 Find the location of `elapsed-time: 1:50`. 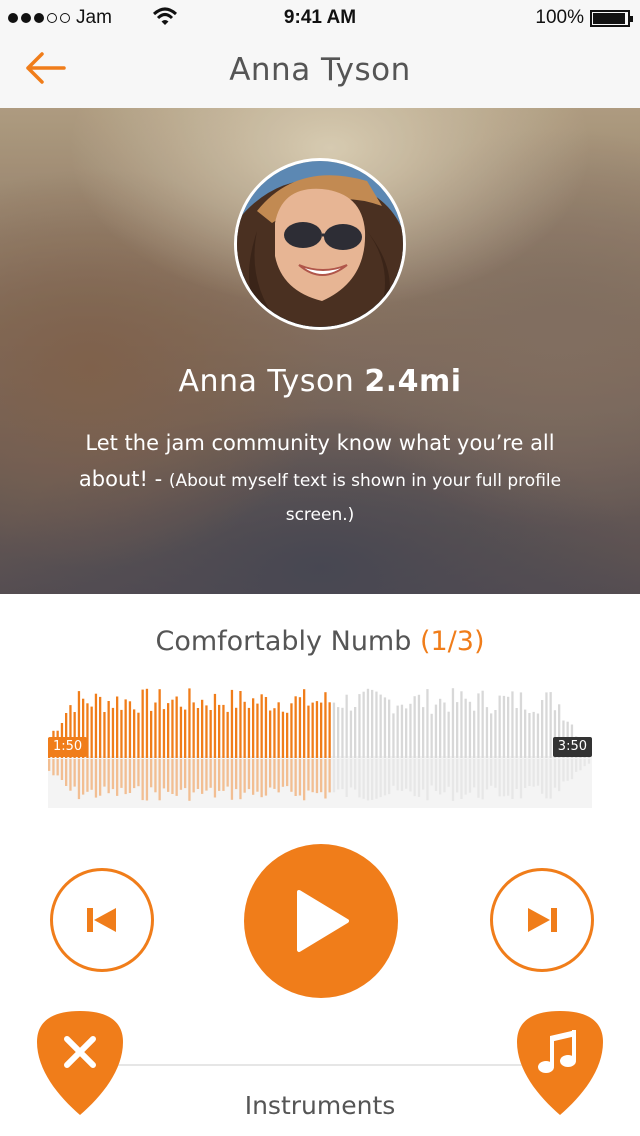

elapsed-time: 1:50 is located at coordinates (68, 747).